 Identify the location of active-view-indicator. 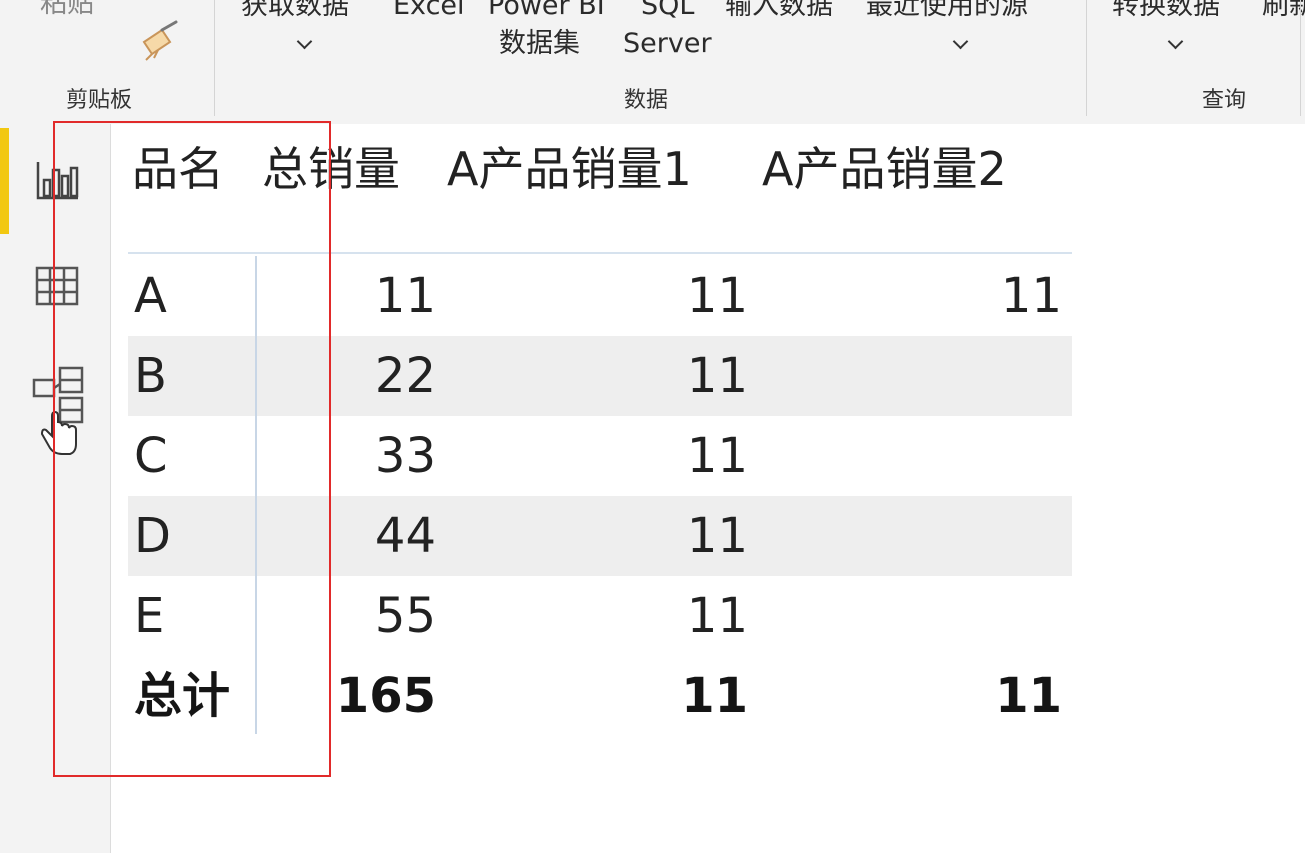
(4, 181).